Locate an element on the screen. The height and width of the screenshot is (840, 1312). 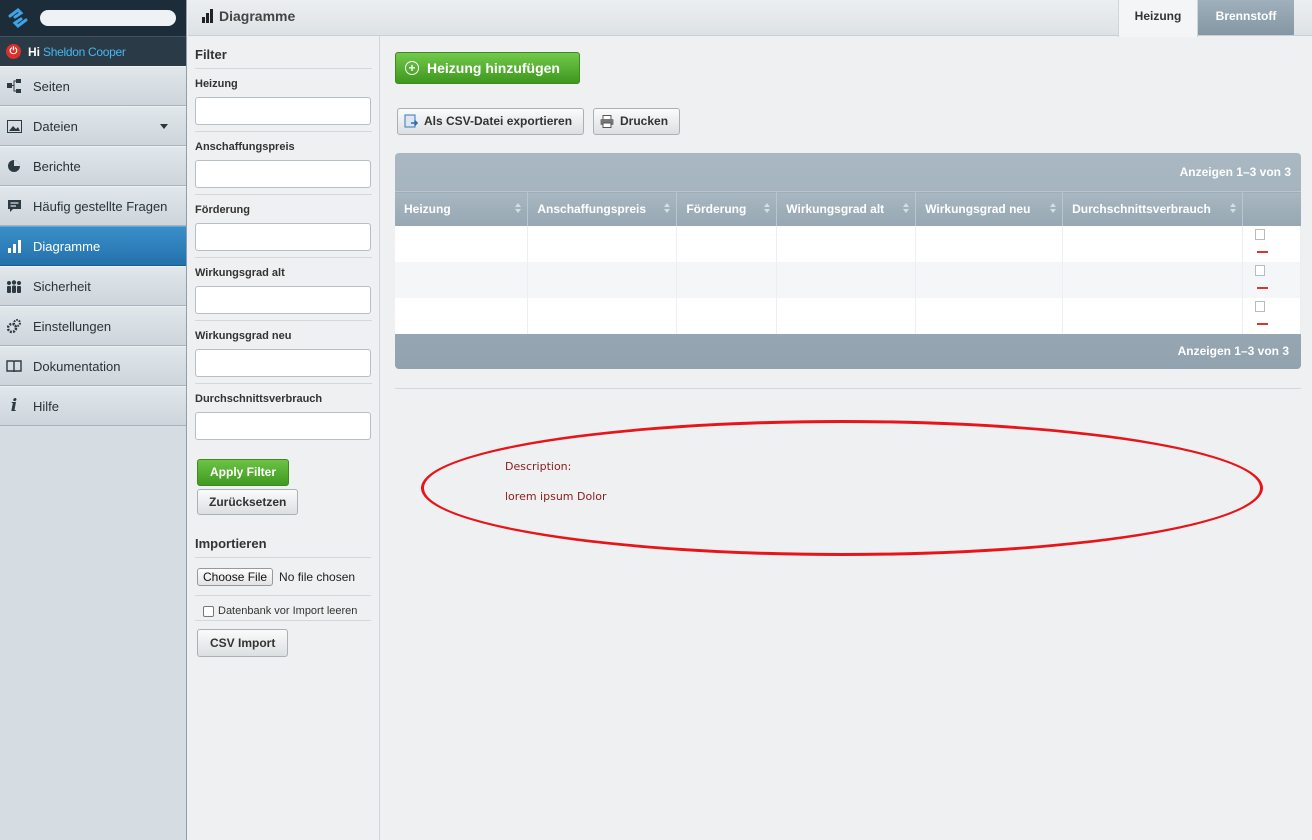
add-heizung-button: + Heizung hinzufügen is located at coordinates (487, 68).